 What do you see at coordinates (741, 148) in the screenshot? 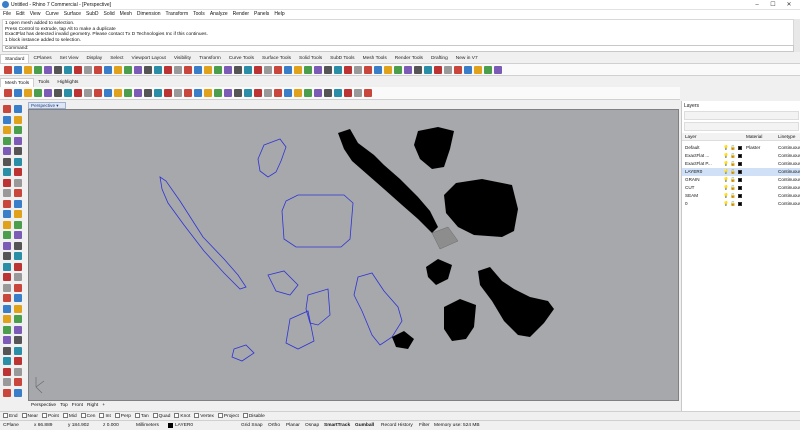
I see `layer-row: Default 💡 🔓 Plaster Continuous` at bounding box center [741, 148].